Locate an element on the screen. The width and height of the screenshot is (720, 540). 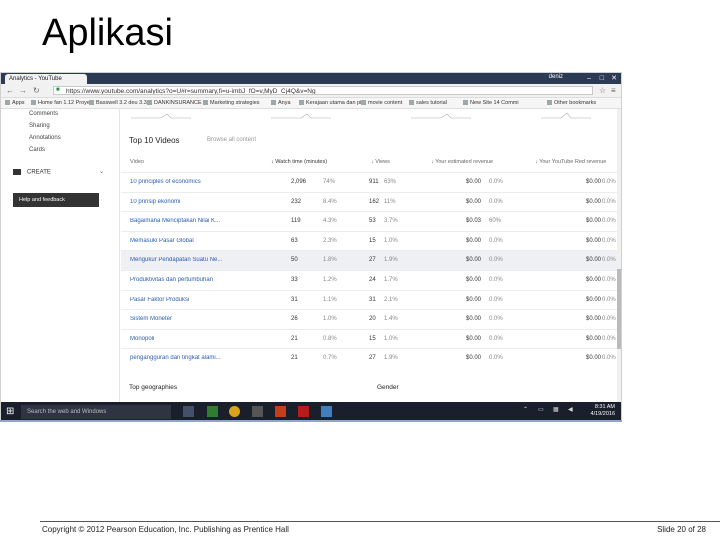
help-feedback-button: Help and feedback is located at coordinates (56, 200).